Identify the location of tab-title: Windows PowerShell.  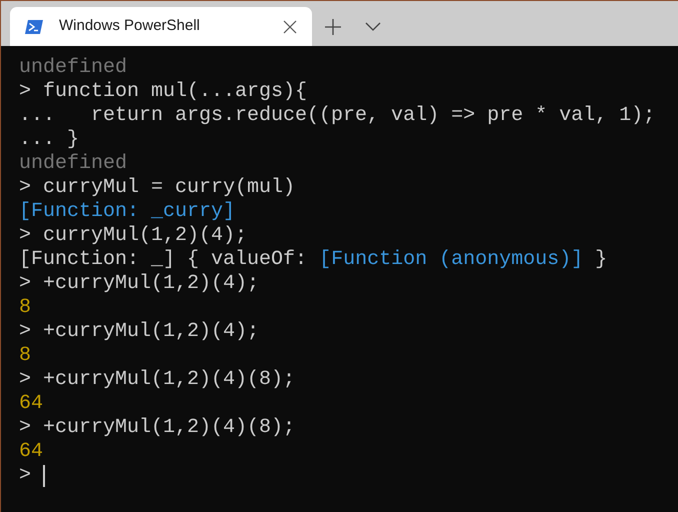
(129, 26).